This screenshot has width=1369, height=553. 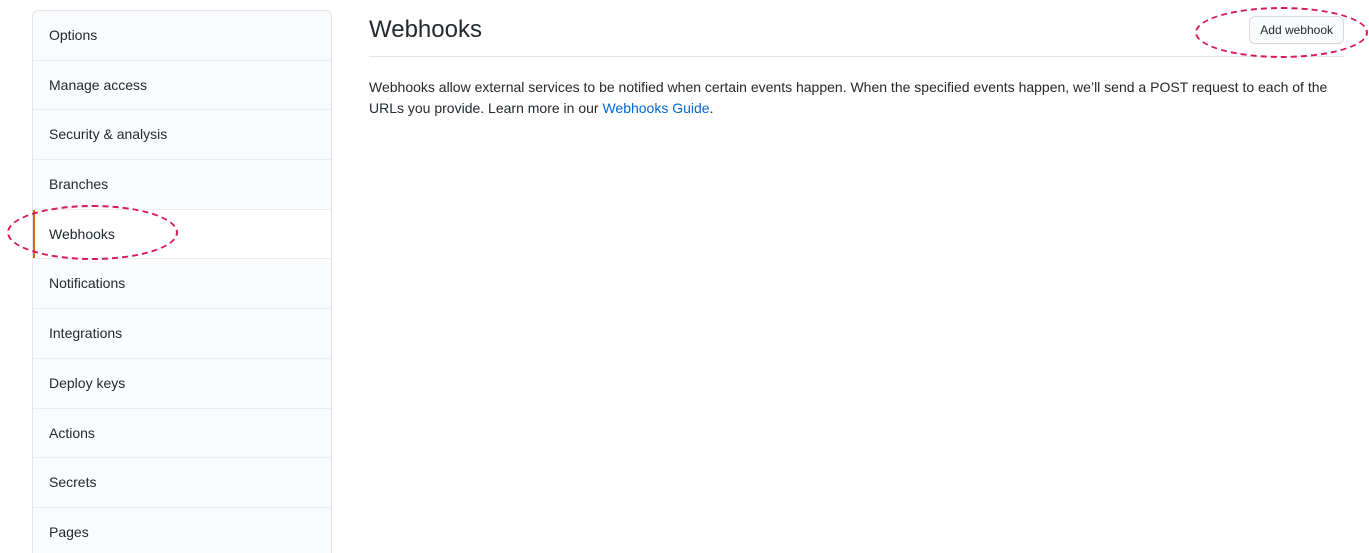 What do you see at coordinates (182, 86) in the screenshot?
I see `sidebar-item-manage-access: Manage access` at bounding box center [182, 86].